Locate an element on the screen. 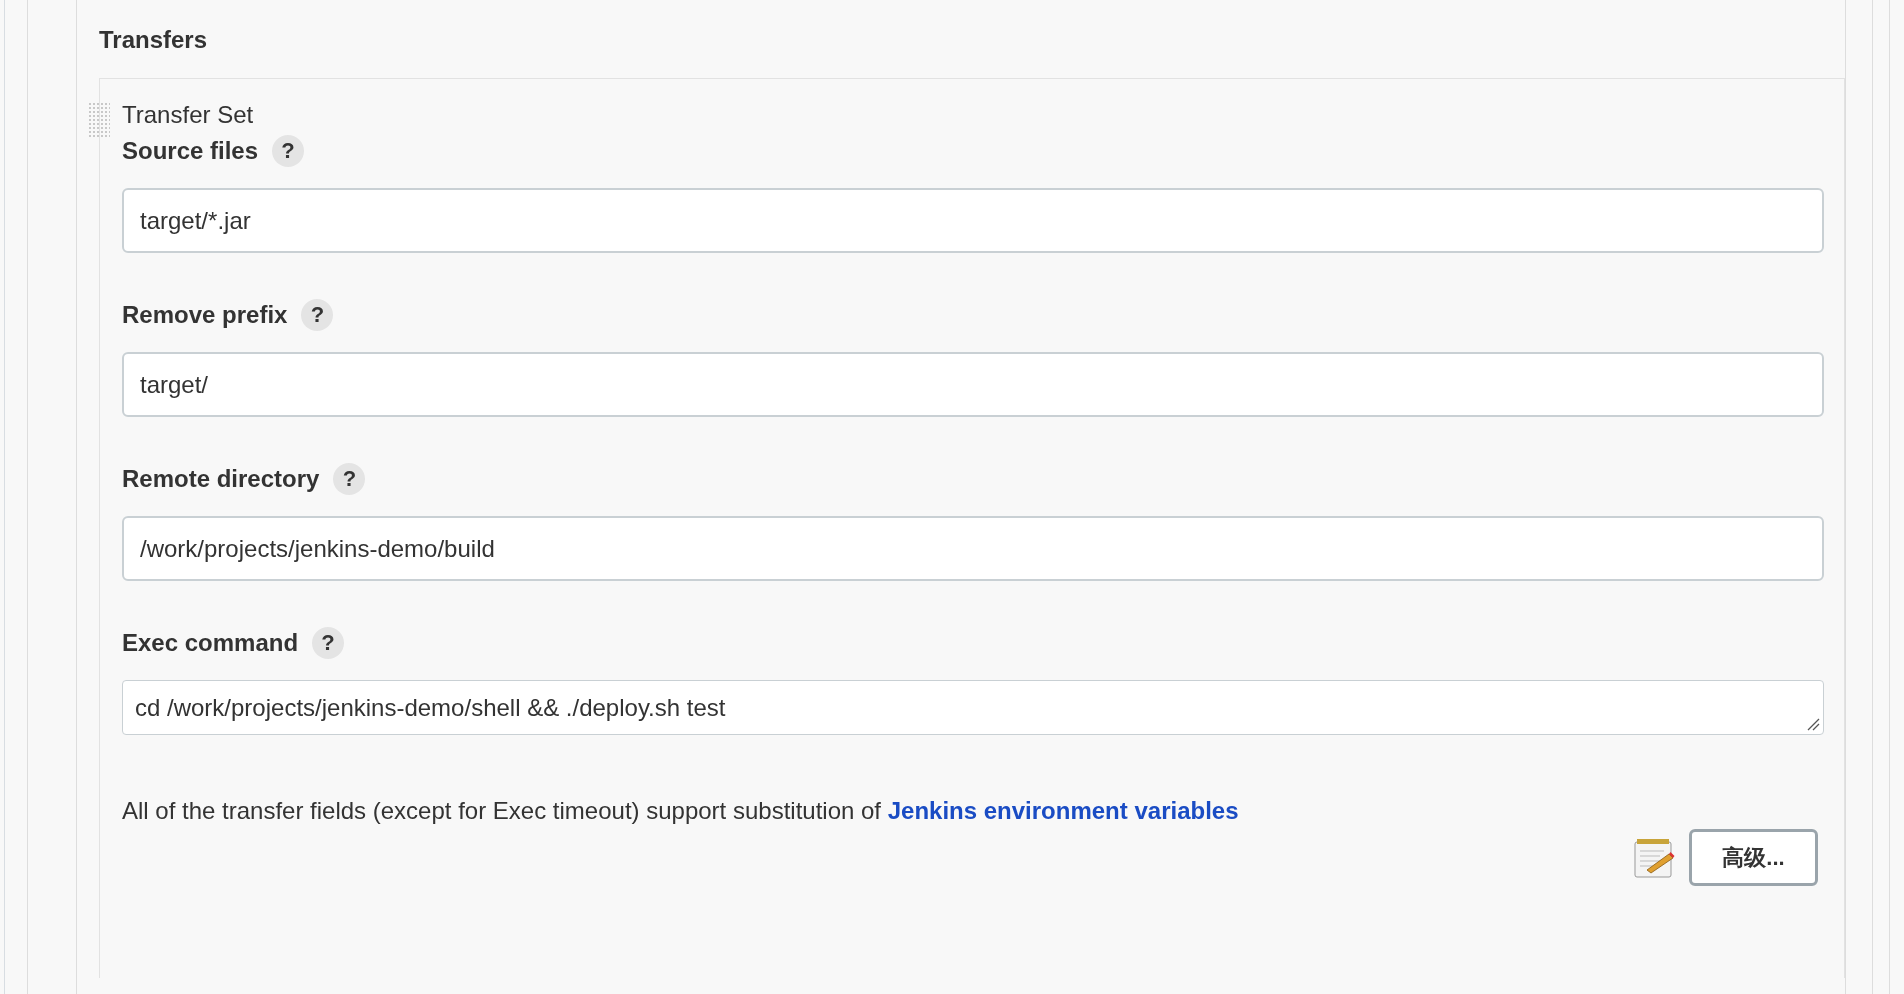 The width and height of the screenshot is (1904, 994). section-title: Transfers is located at coordinates (154, 40).